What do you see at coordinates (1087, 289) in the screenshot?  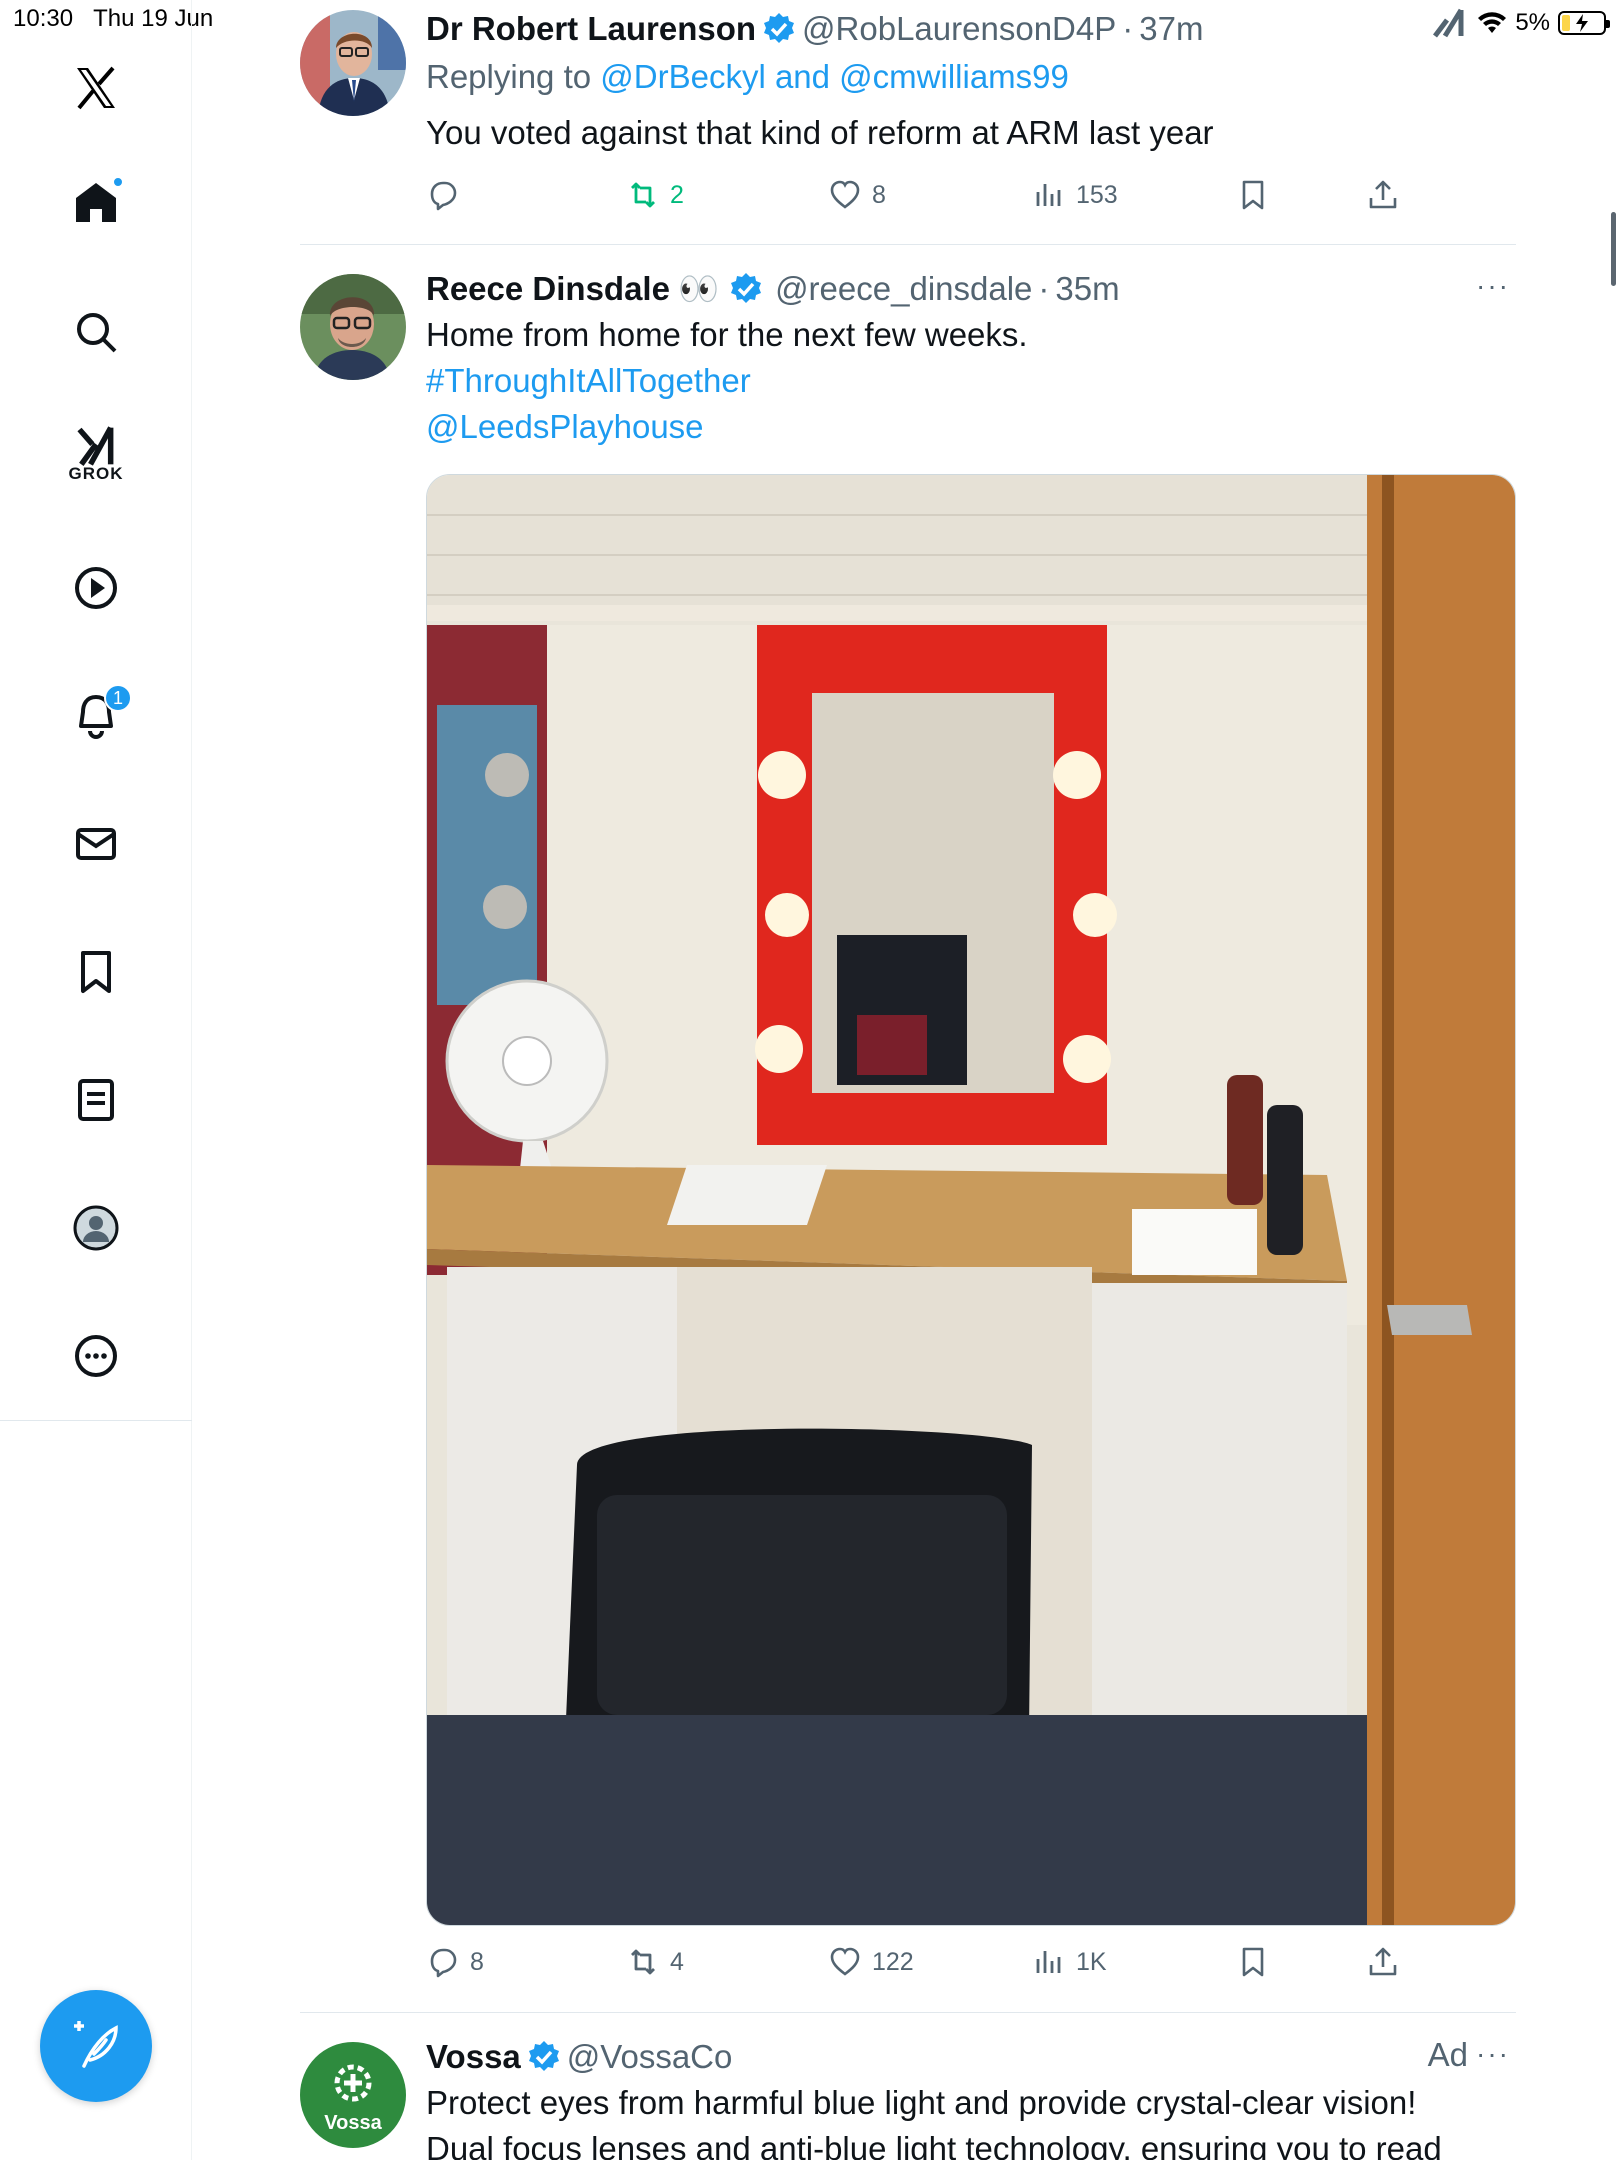 I see `tweet-time: 35m` at bounding box center [1087, 289].